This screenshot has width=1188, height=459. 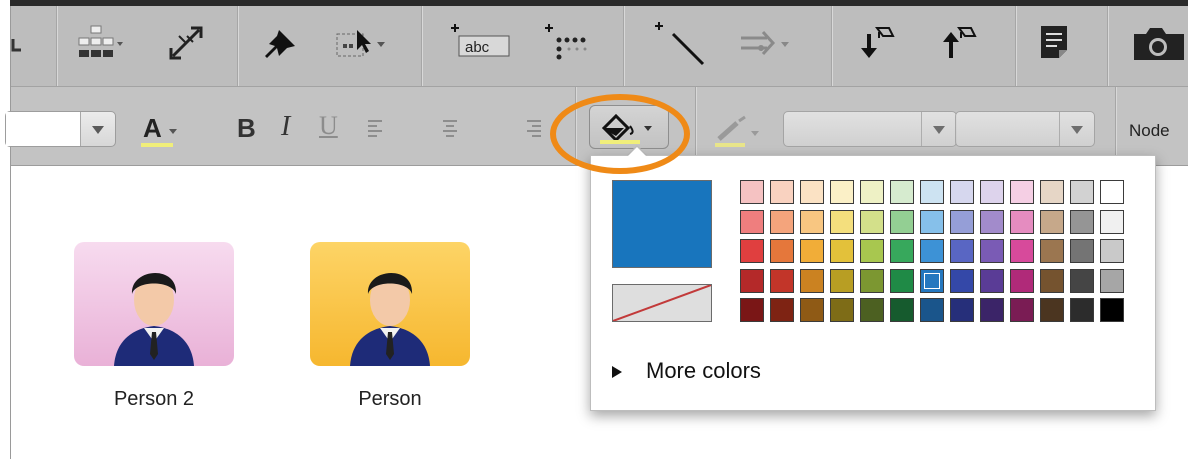 I want to click on font-size-field, so click(x=43, y=129).